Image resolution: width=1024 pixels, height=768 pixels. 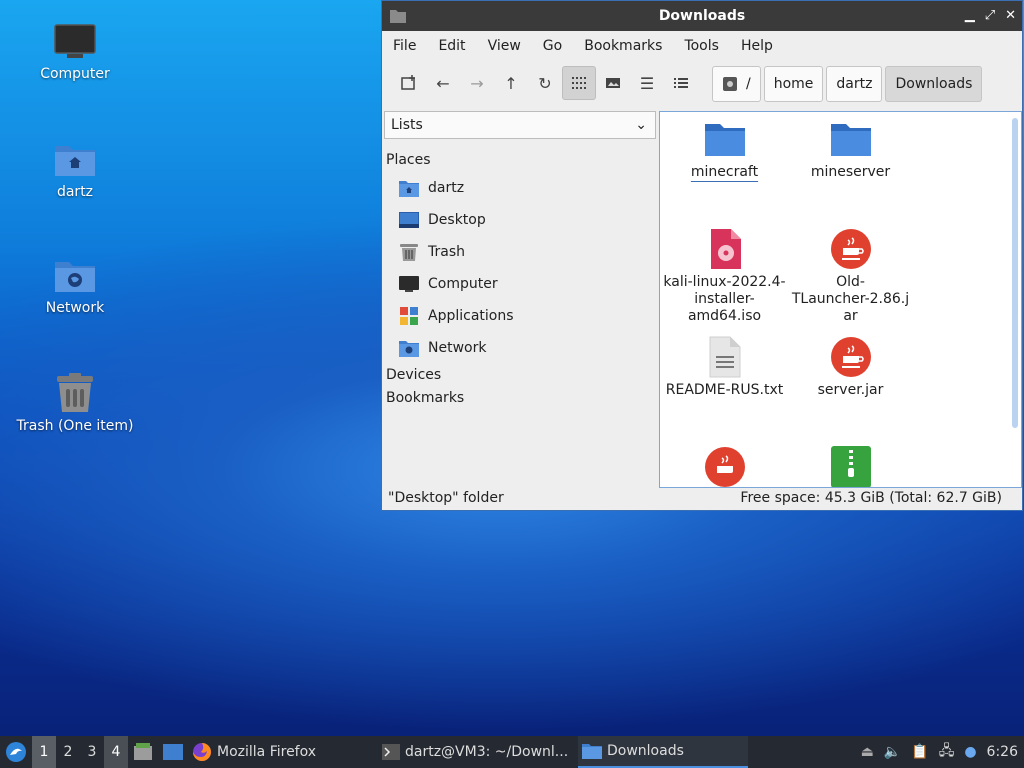 What do you see at coordinates (702, 83) in the screenshot?
I see `toolbar: ← → ↑ ↻ ☰ / home dartz Downloads` at bounding box center [702, 83].